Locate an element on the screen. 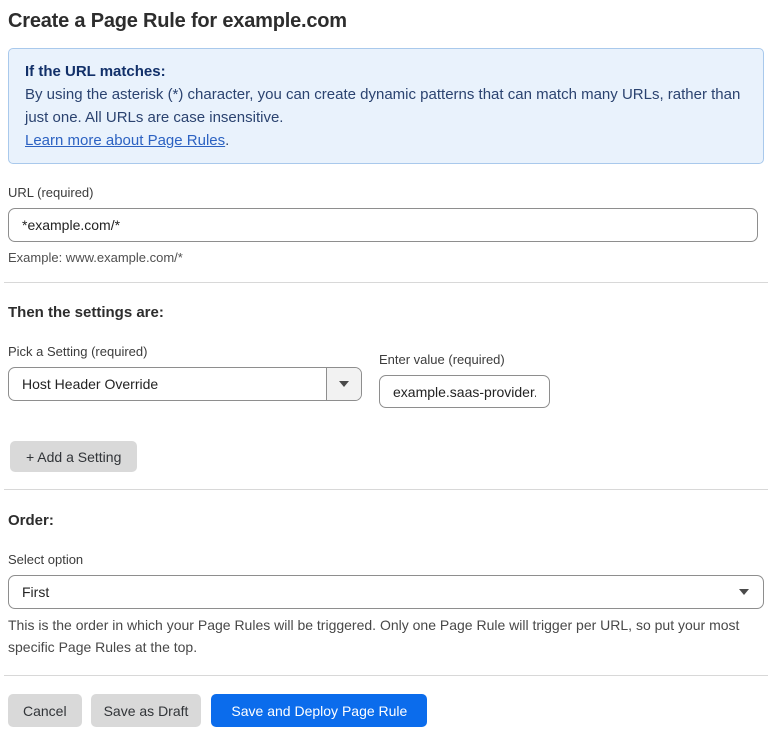 The height and width of the screenshot is (735, 772). settings-section-heading: Then the settings are: is located at coordinates (86, 312).